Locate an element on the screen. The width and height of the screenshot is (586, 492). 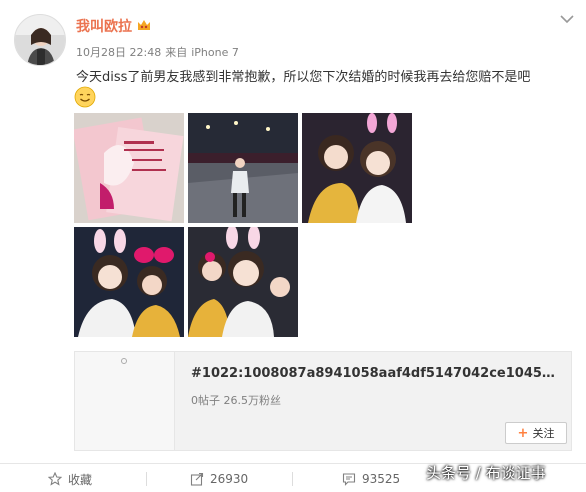
comment-icon is located at coordinates (349, 479).